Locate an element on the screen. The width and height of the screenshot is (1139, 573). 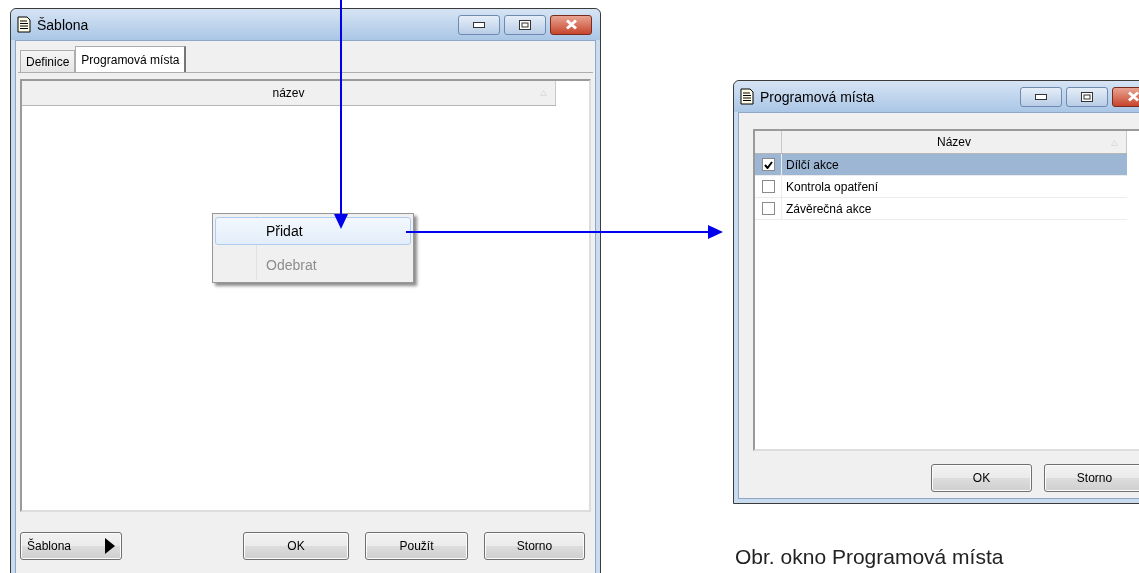
list-row: Závěrečná akce is located at coordinates (941, 209).